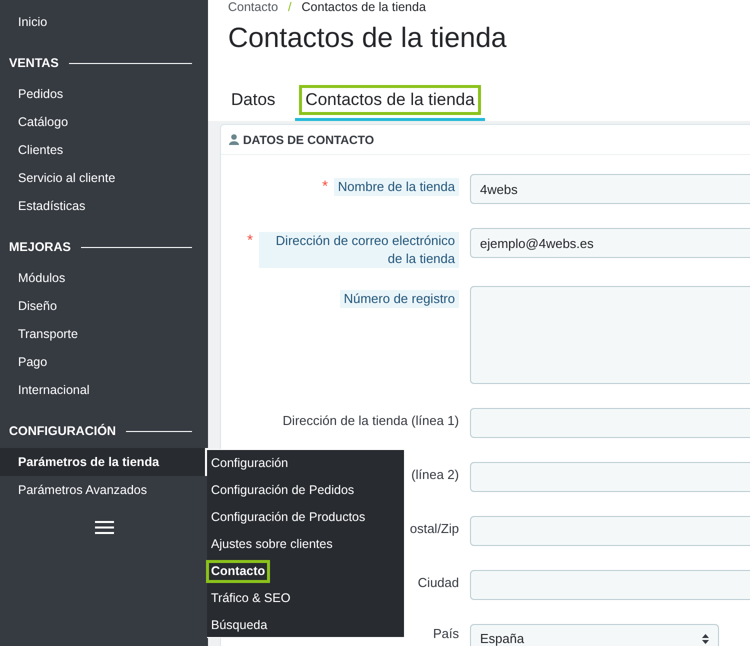  I want to click on sidebar-item: Internacional, so click(104, 390).